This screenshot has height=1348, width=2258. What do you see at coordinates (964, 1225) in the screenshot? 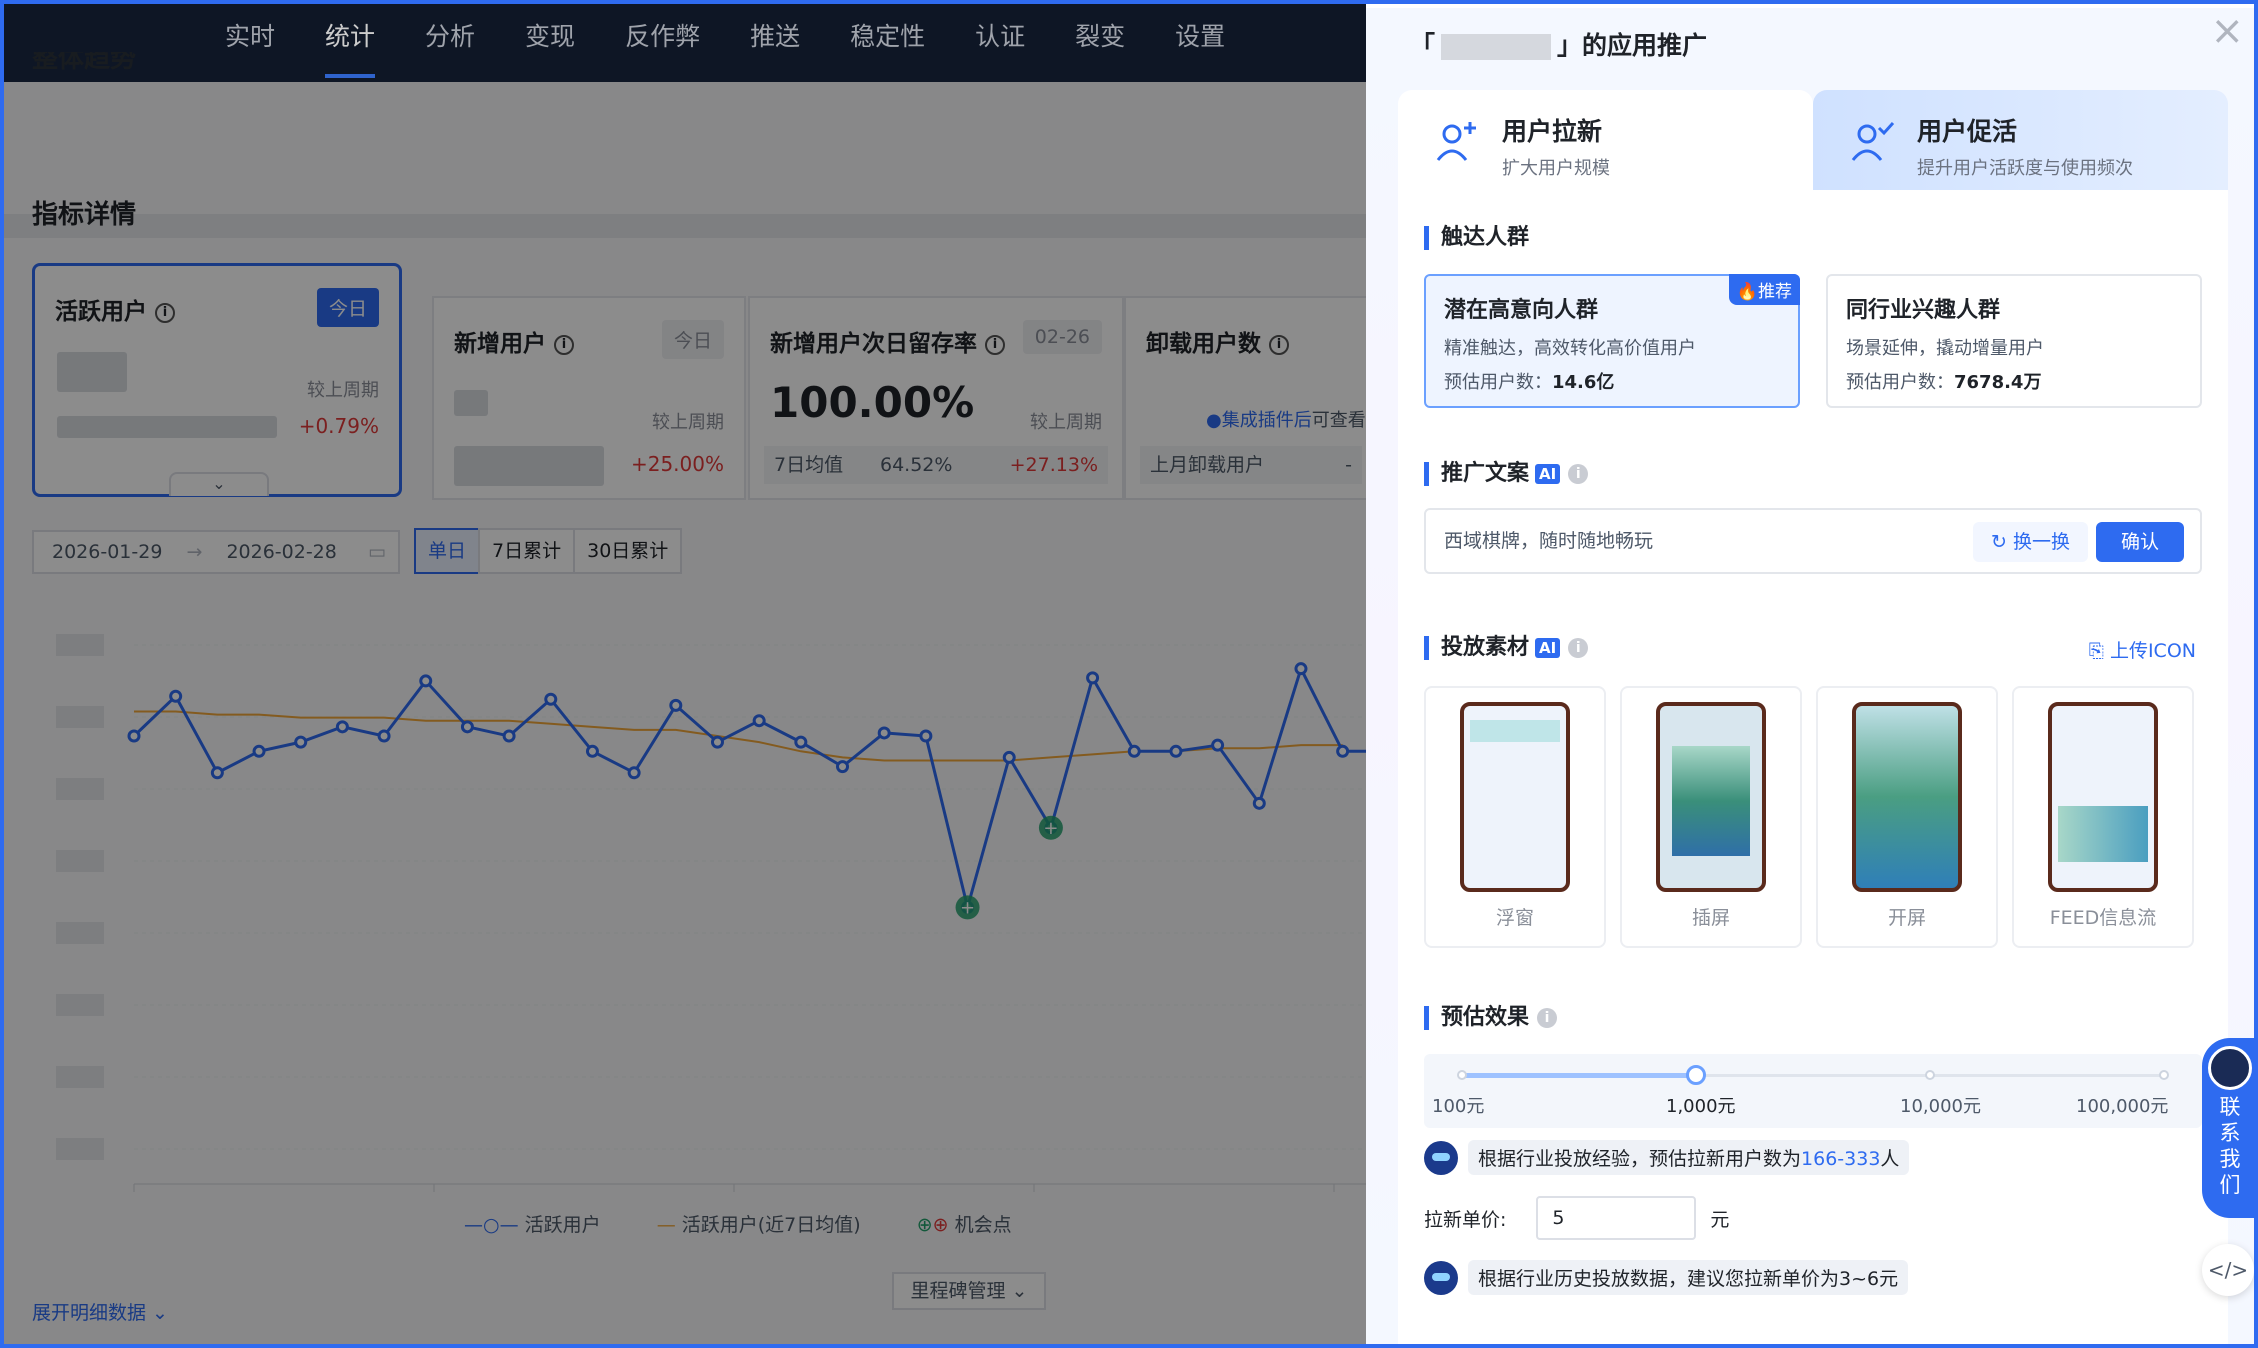
I see `legend-opportunity: ⊕⊕ 机会点` at bounding box center [964, 1225].